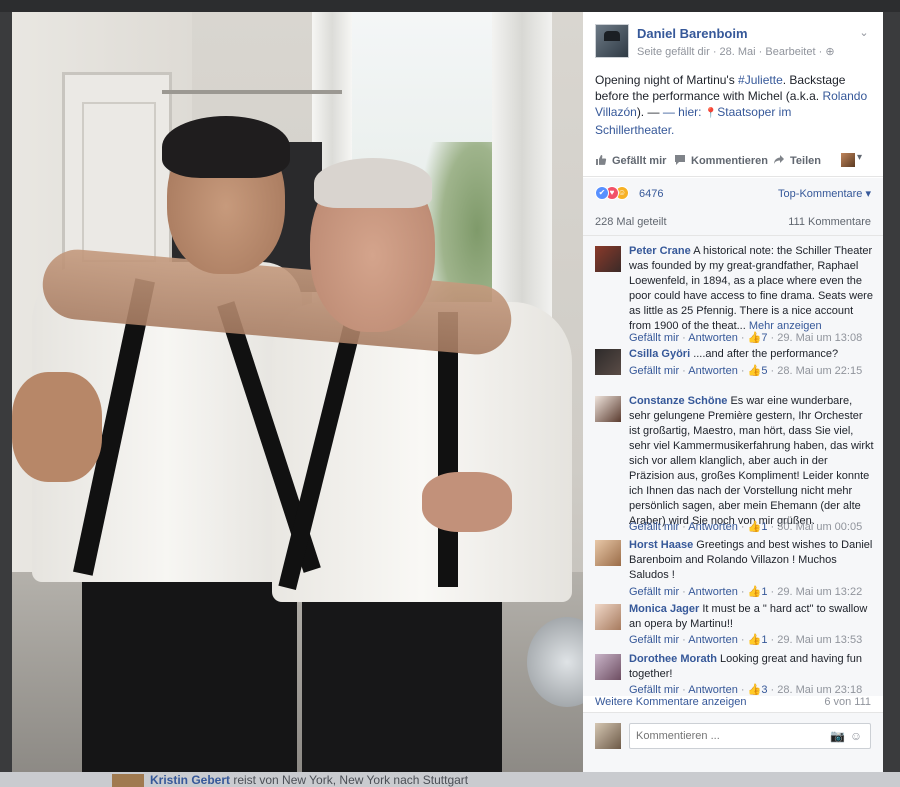  I want to click on comment-timestamp: 29. Mai um 13:22, so click(819, 592).